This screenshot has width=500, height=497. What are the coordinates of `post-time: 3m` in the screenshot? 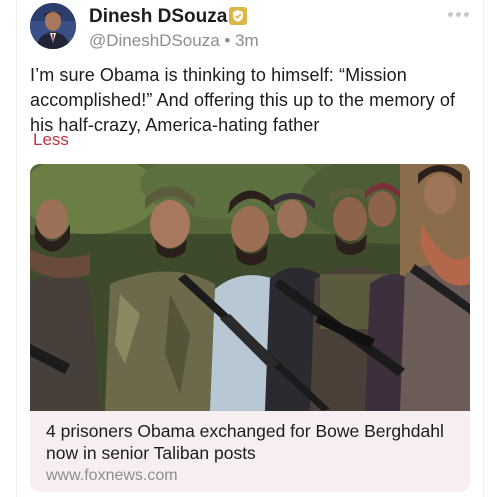 It's located at (247, 40).